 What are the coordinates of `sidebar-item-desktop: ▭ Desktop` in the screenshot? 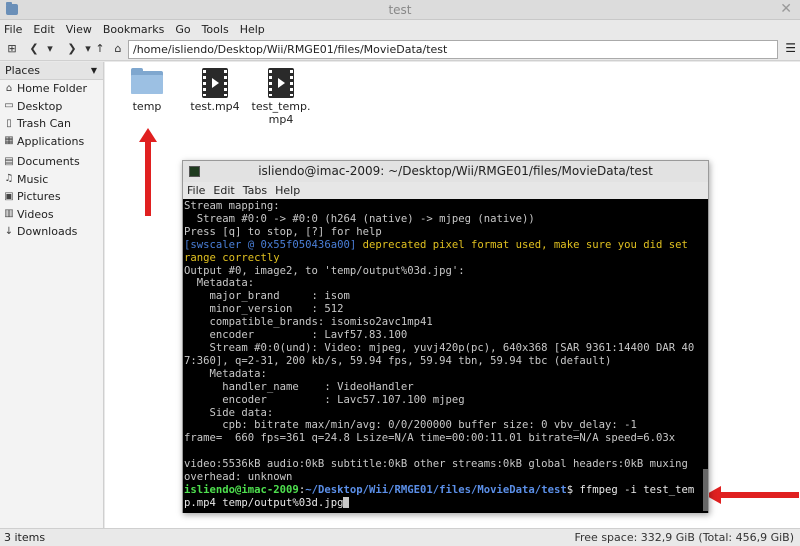 It's located at (51, 107).